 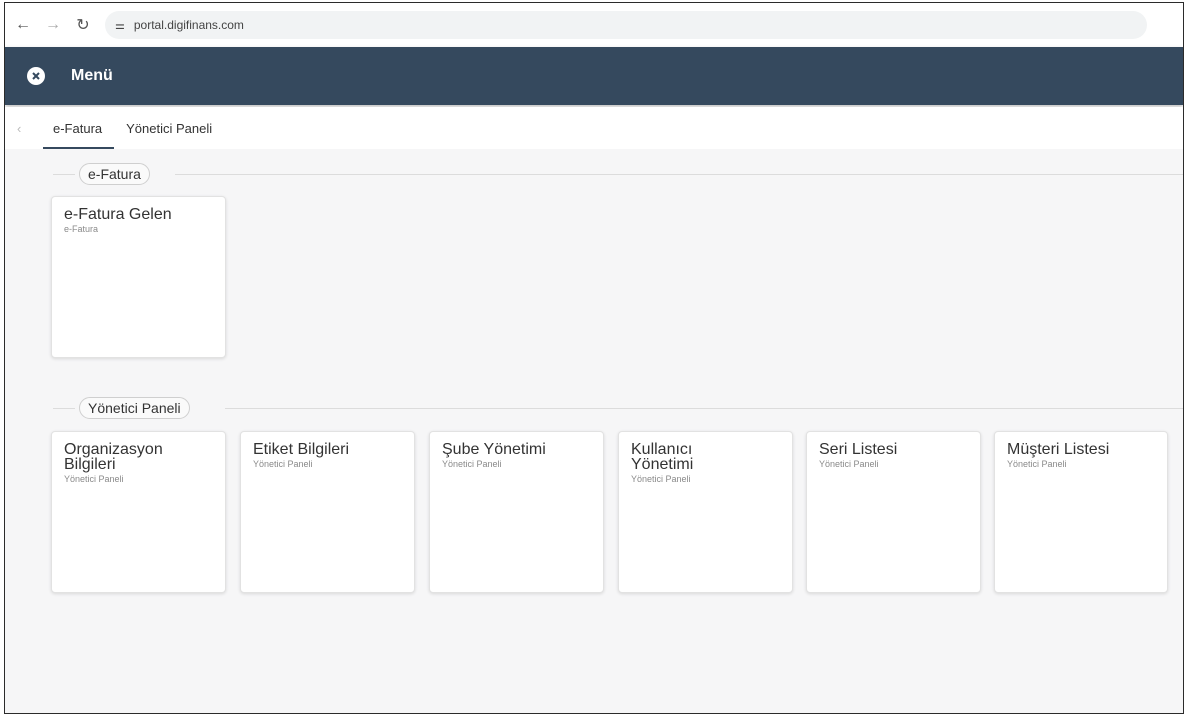 I want to click on tab-bar: ‹ e-Fatura Yönetici Paneli, so click(x=594, y=128).